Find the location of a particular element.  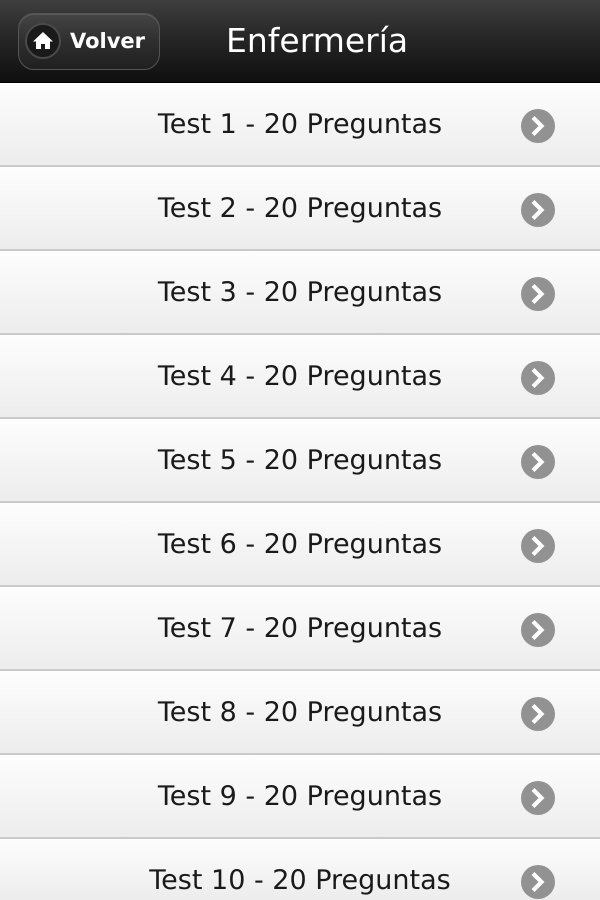

home-icon is located at coordinates (43, 41).